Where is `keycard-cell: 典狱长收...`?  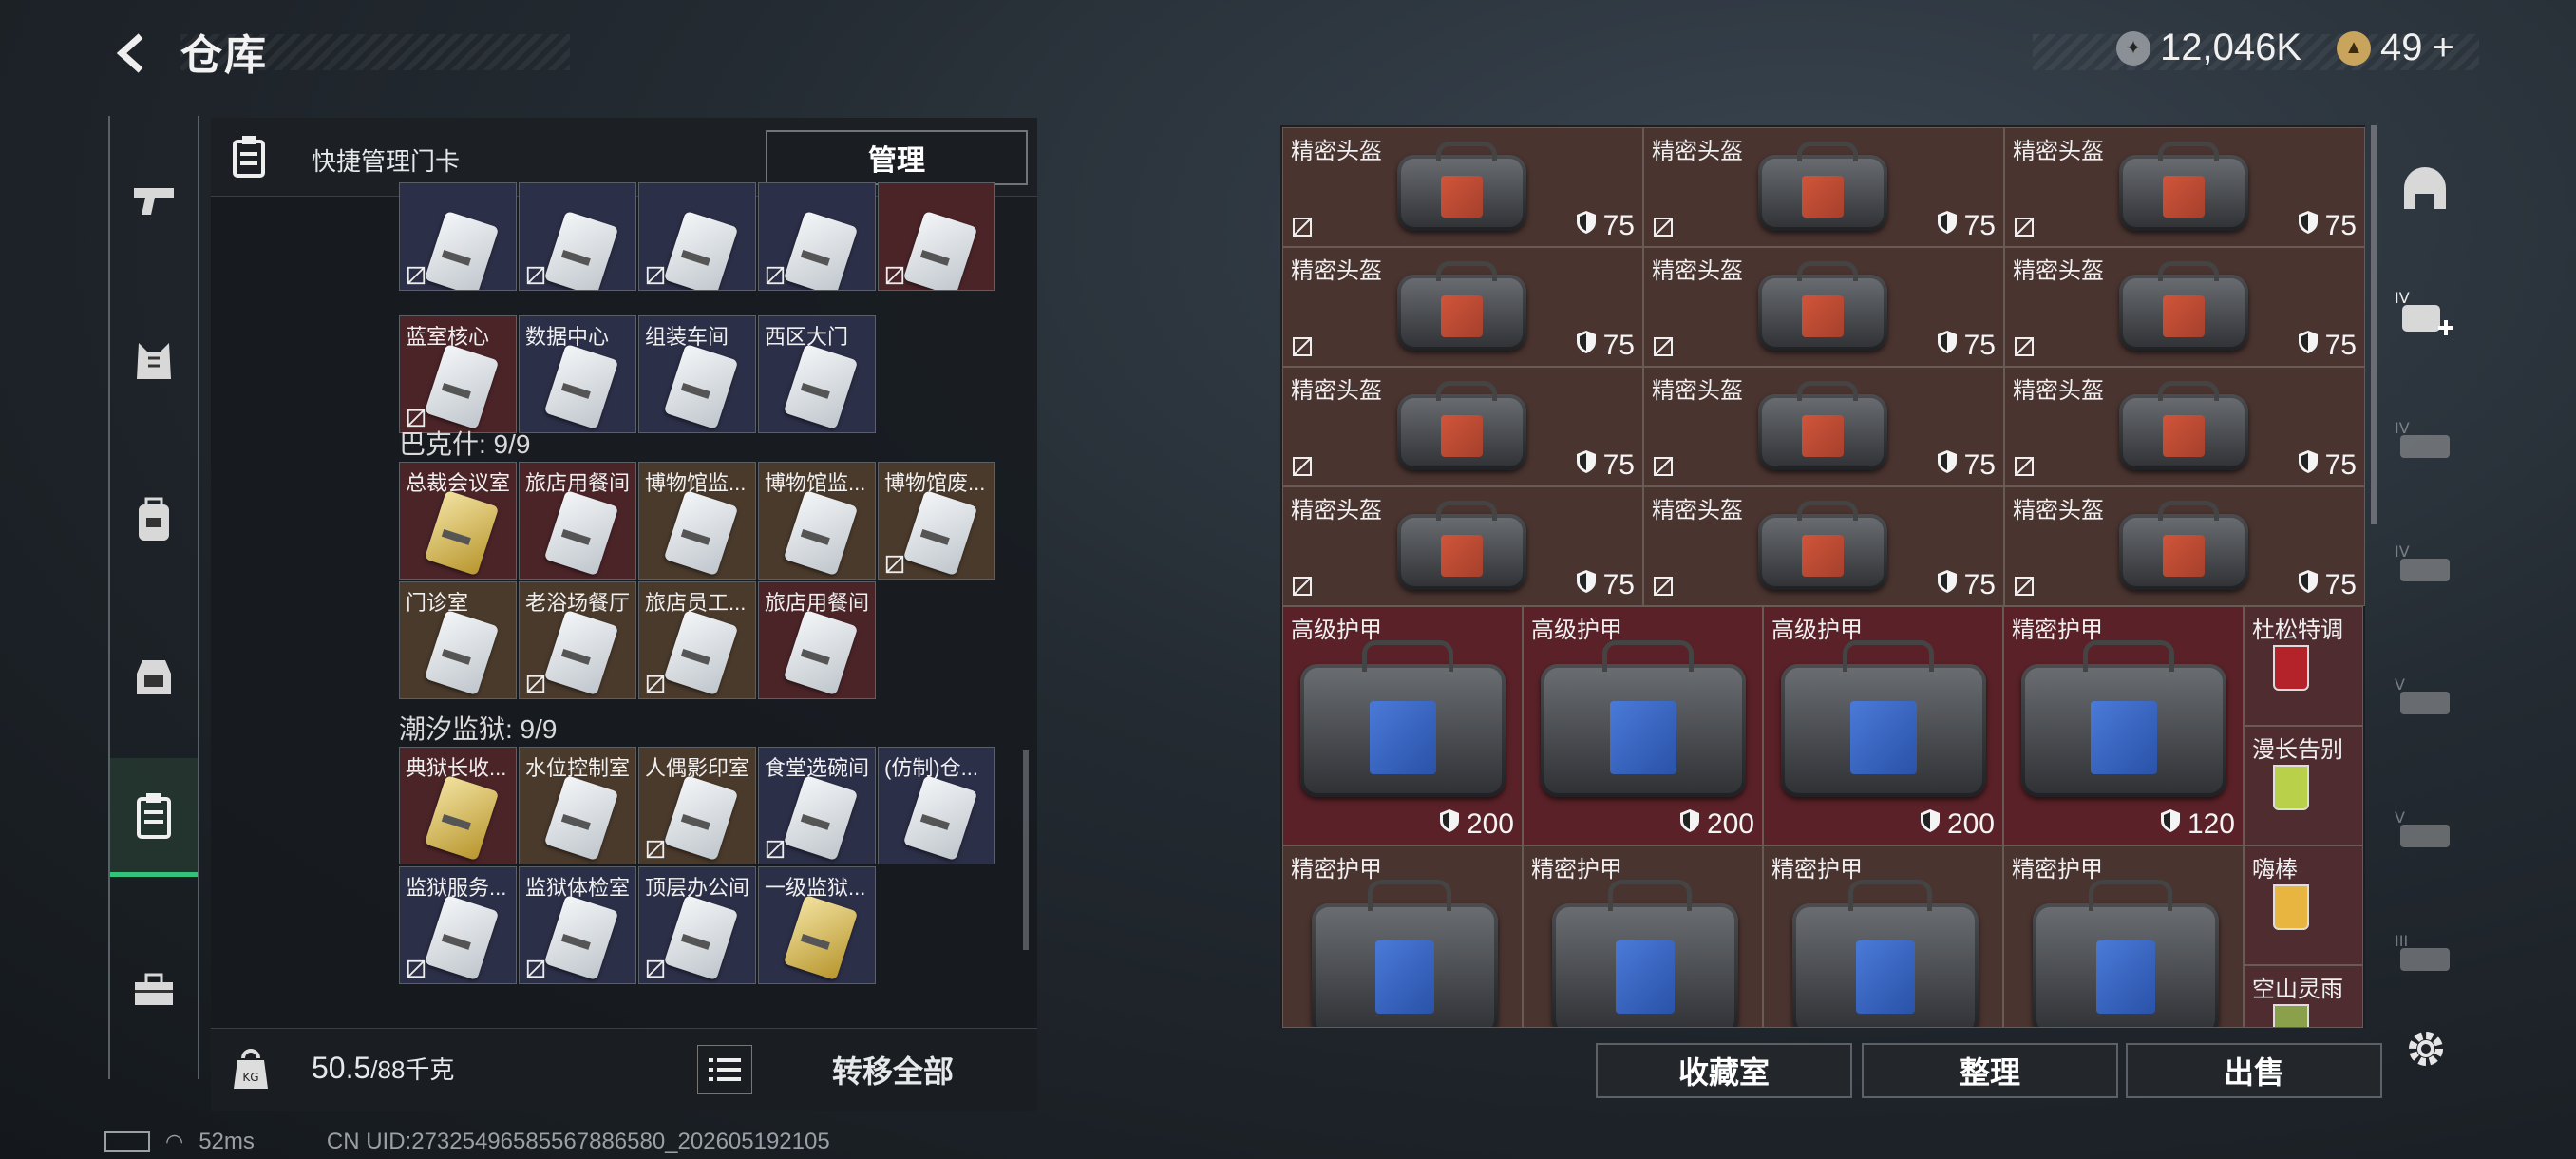
keycard-cell: 典狱长收... is located at coordinates (458, 805).